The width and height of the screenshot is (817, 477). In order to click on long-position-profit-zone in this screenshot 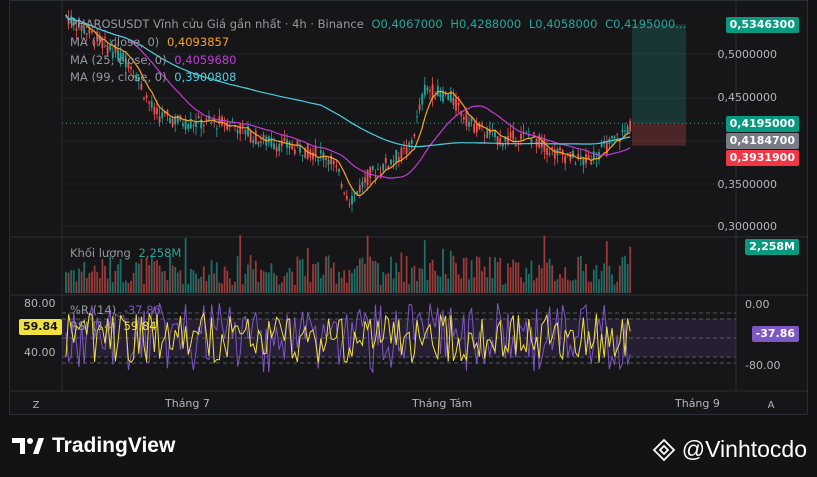, I will do `click(659, 74)`.